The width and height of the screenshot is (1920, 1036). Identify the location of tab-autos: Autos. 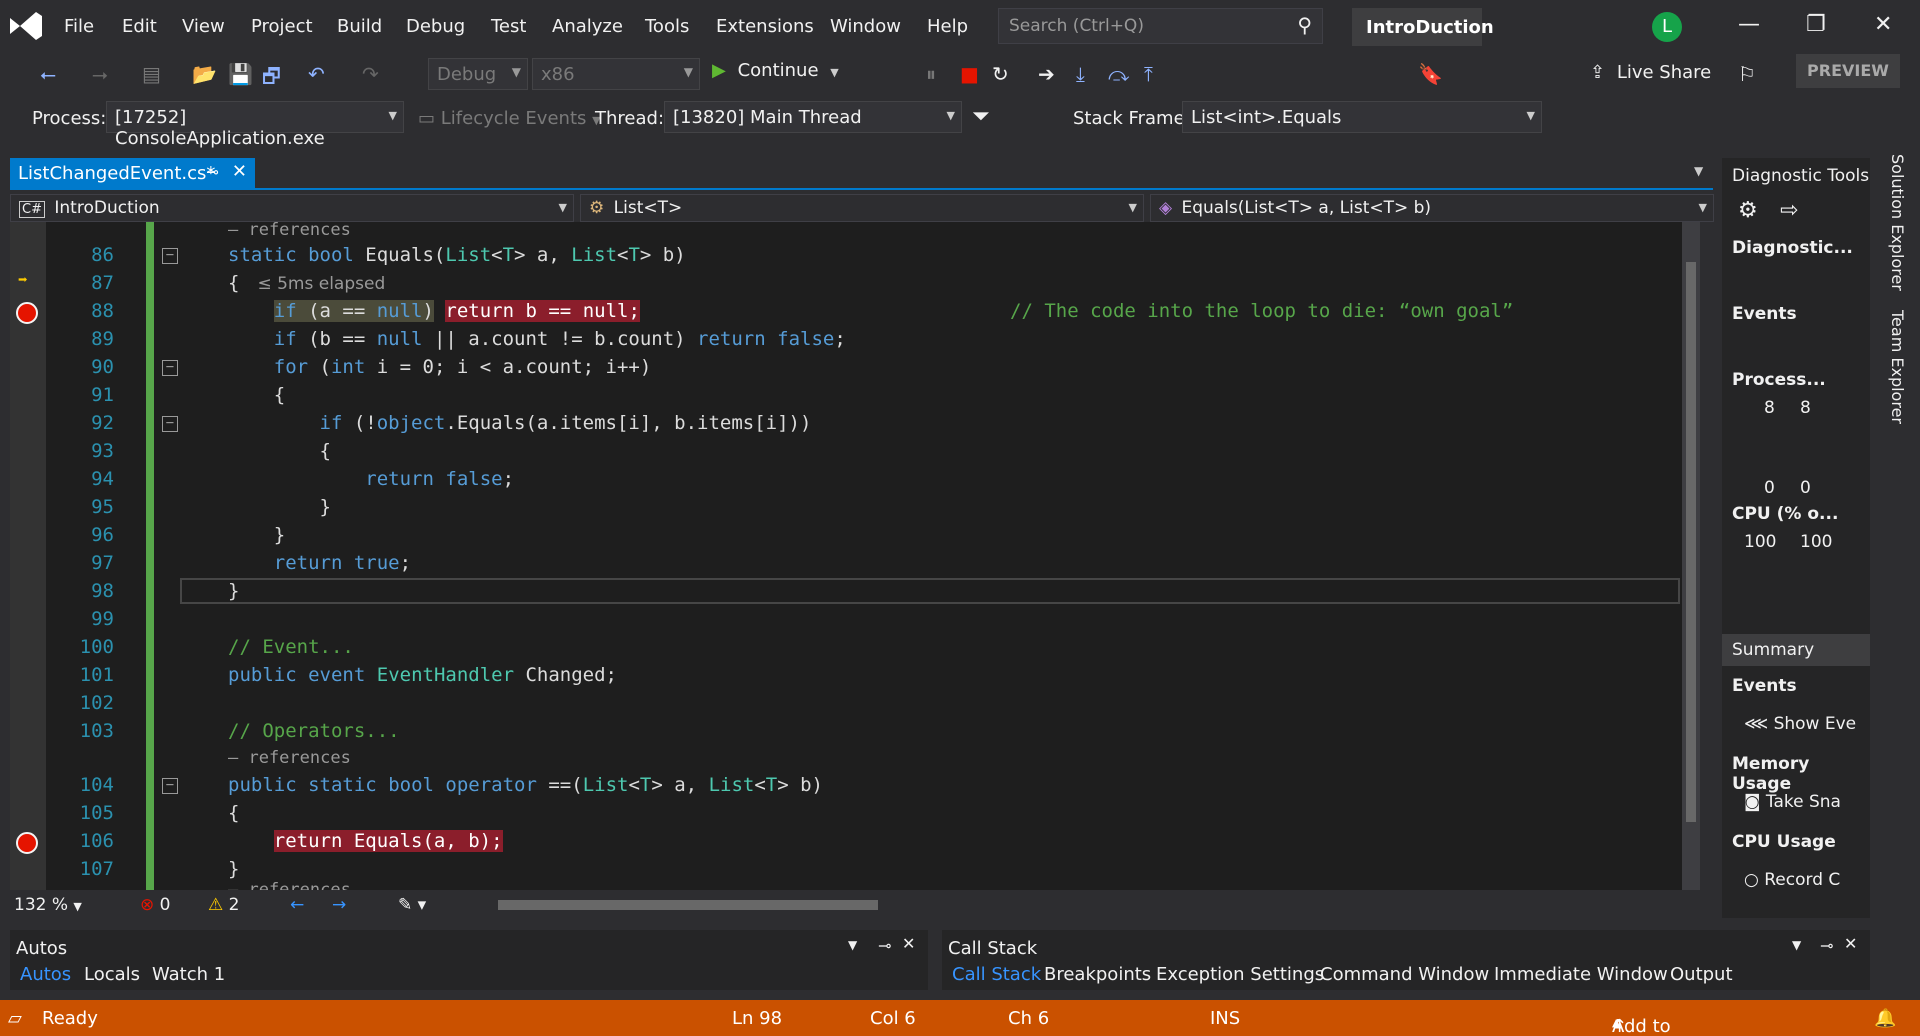
(45, 974).